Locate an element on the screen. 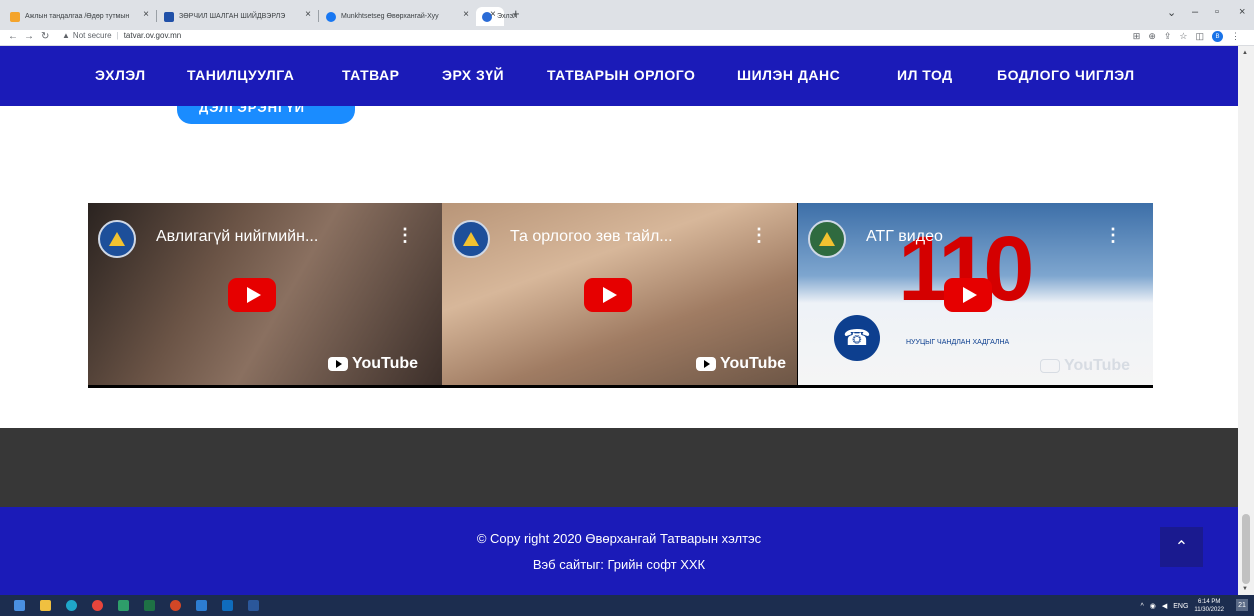 The height and width of the screenshot is (616, 1254). system-clock: 6:14 PM 11/30/2022 is located at coordinates (1209, 606).